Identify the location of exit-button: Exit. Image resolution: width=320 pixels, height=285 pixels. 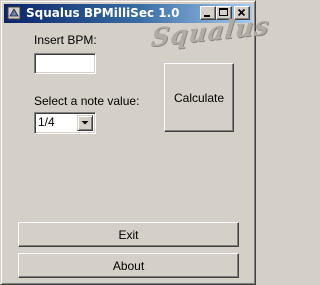
(128, 234).